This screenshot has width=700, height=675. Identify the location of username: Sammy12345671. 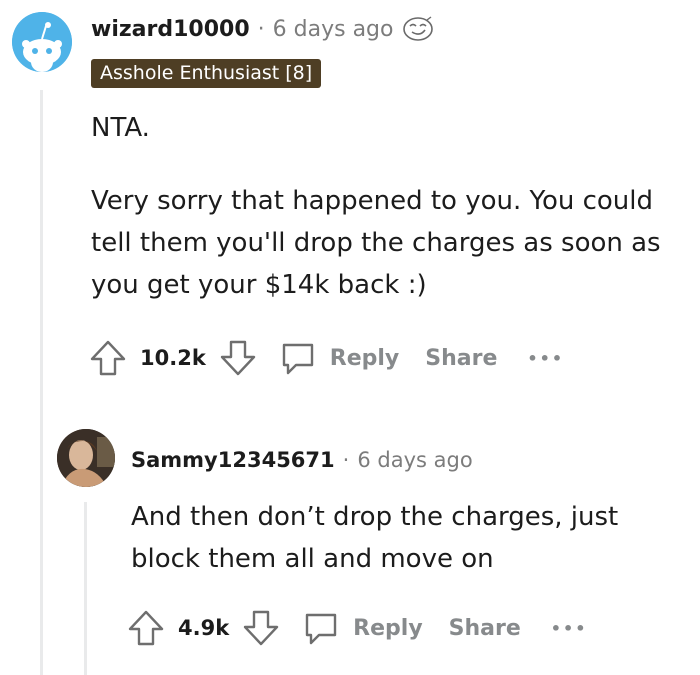
(233, 460).